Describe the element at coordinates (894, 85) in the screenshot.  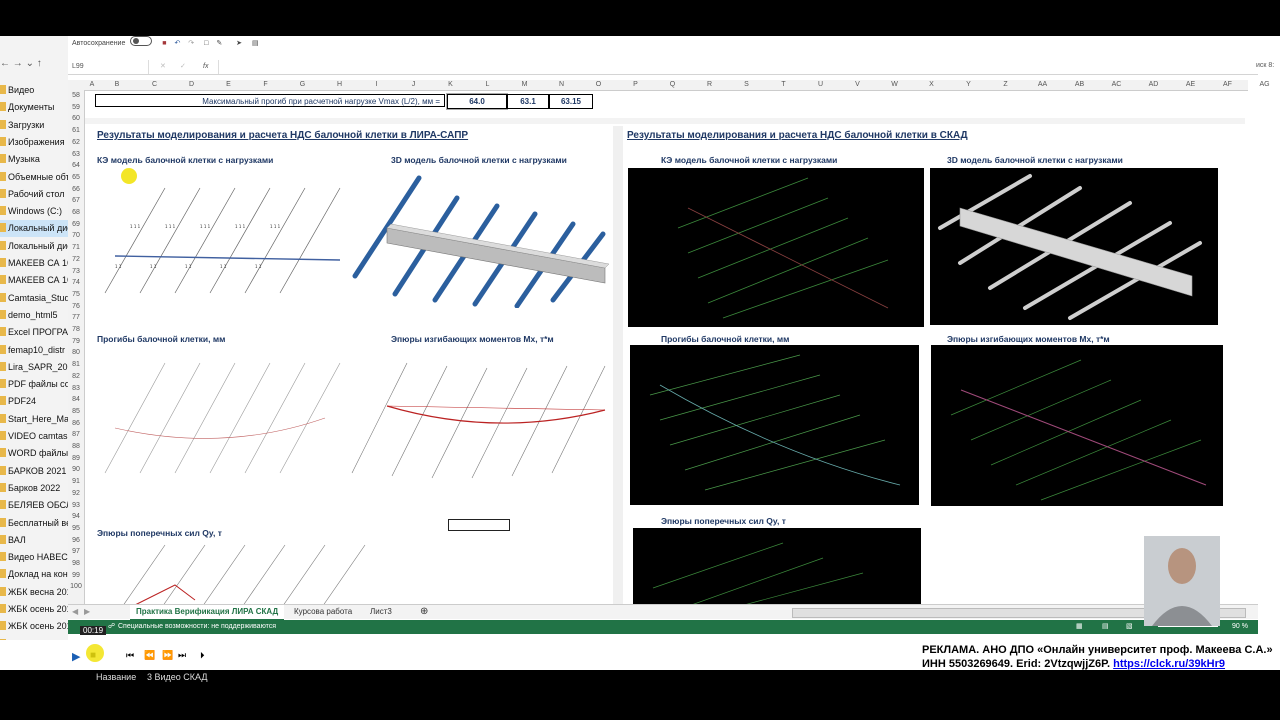
I see `column-header: W` at that location.